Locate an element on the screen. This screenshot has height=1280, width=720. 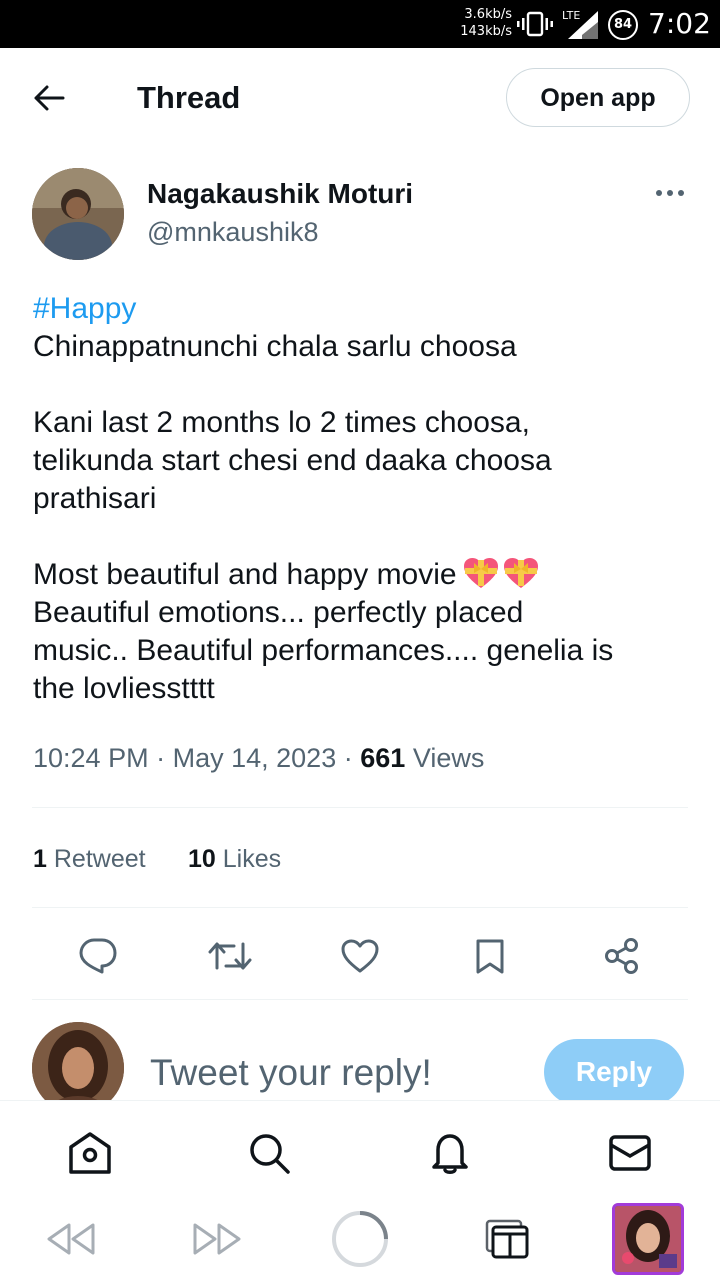
retweet-button is located at coordinates (230, 956).